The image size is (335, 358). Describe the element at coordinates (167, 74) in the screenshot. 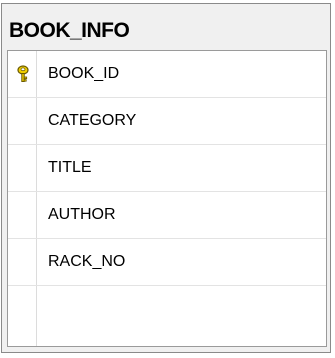

I see `column-row-book-id: BOOK_ID` at that location.